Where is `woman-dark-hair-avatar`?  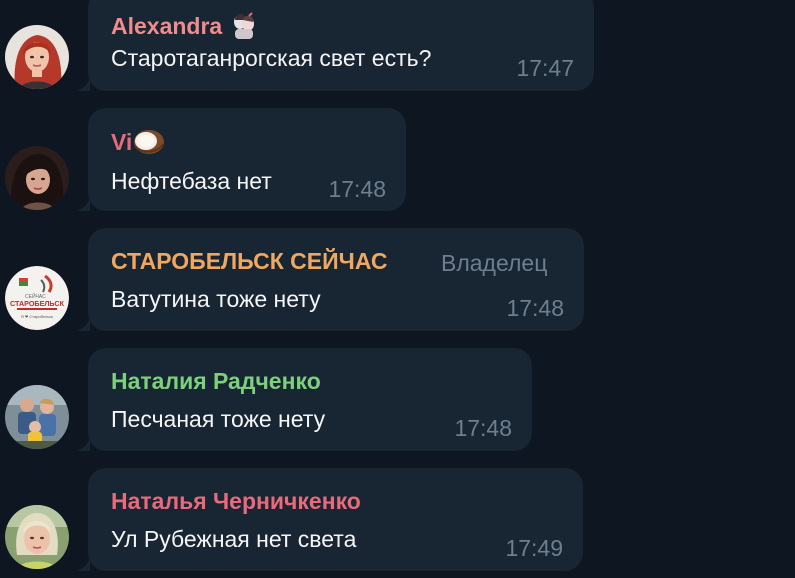 woman-dark-hair-avatar is located at coordinates (37, 178).